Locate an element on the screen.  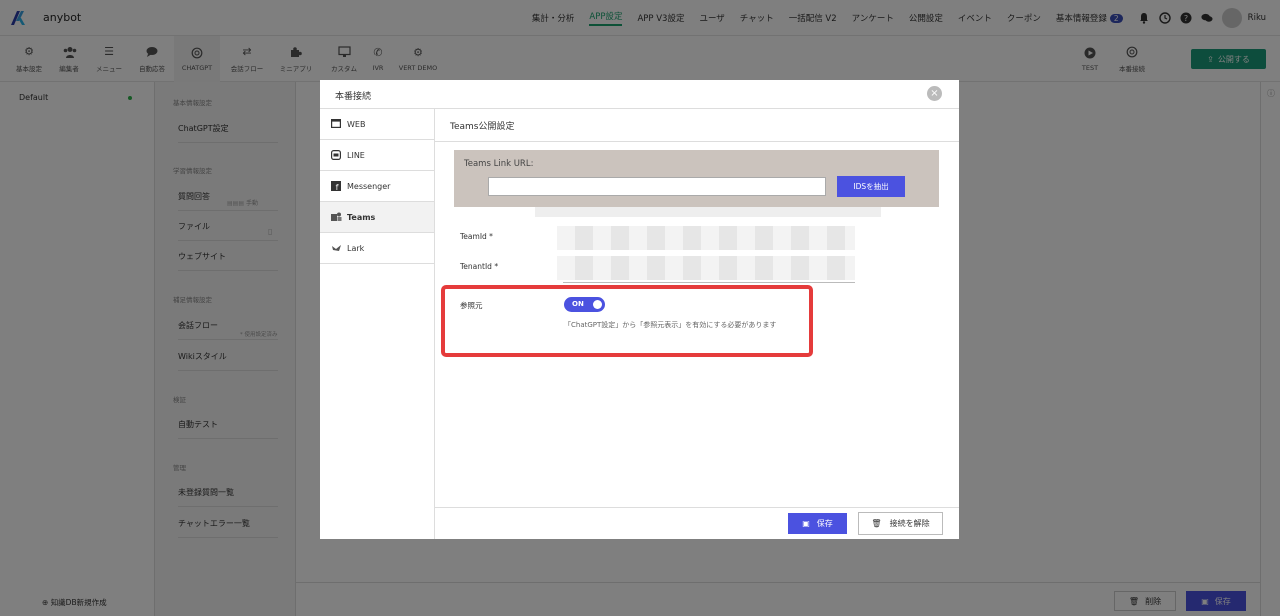
close-icon: × is located at coordinates (934, 93).